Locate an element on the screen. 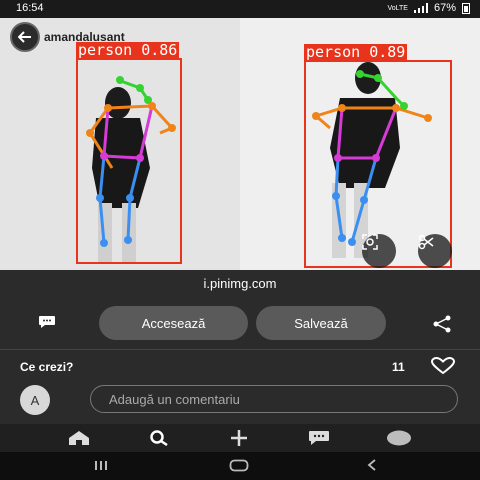  visual-search-icon is located at coordinates (370, 242).